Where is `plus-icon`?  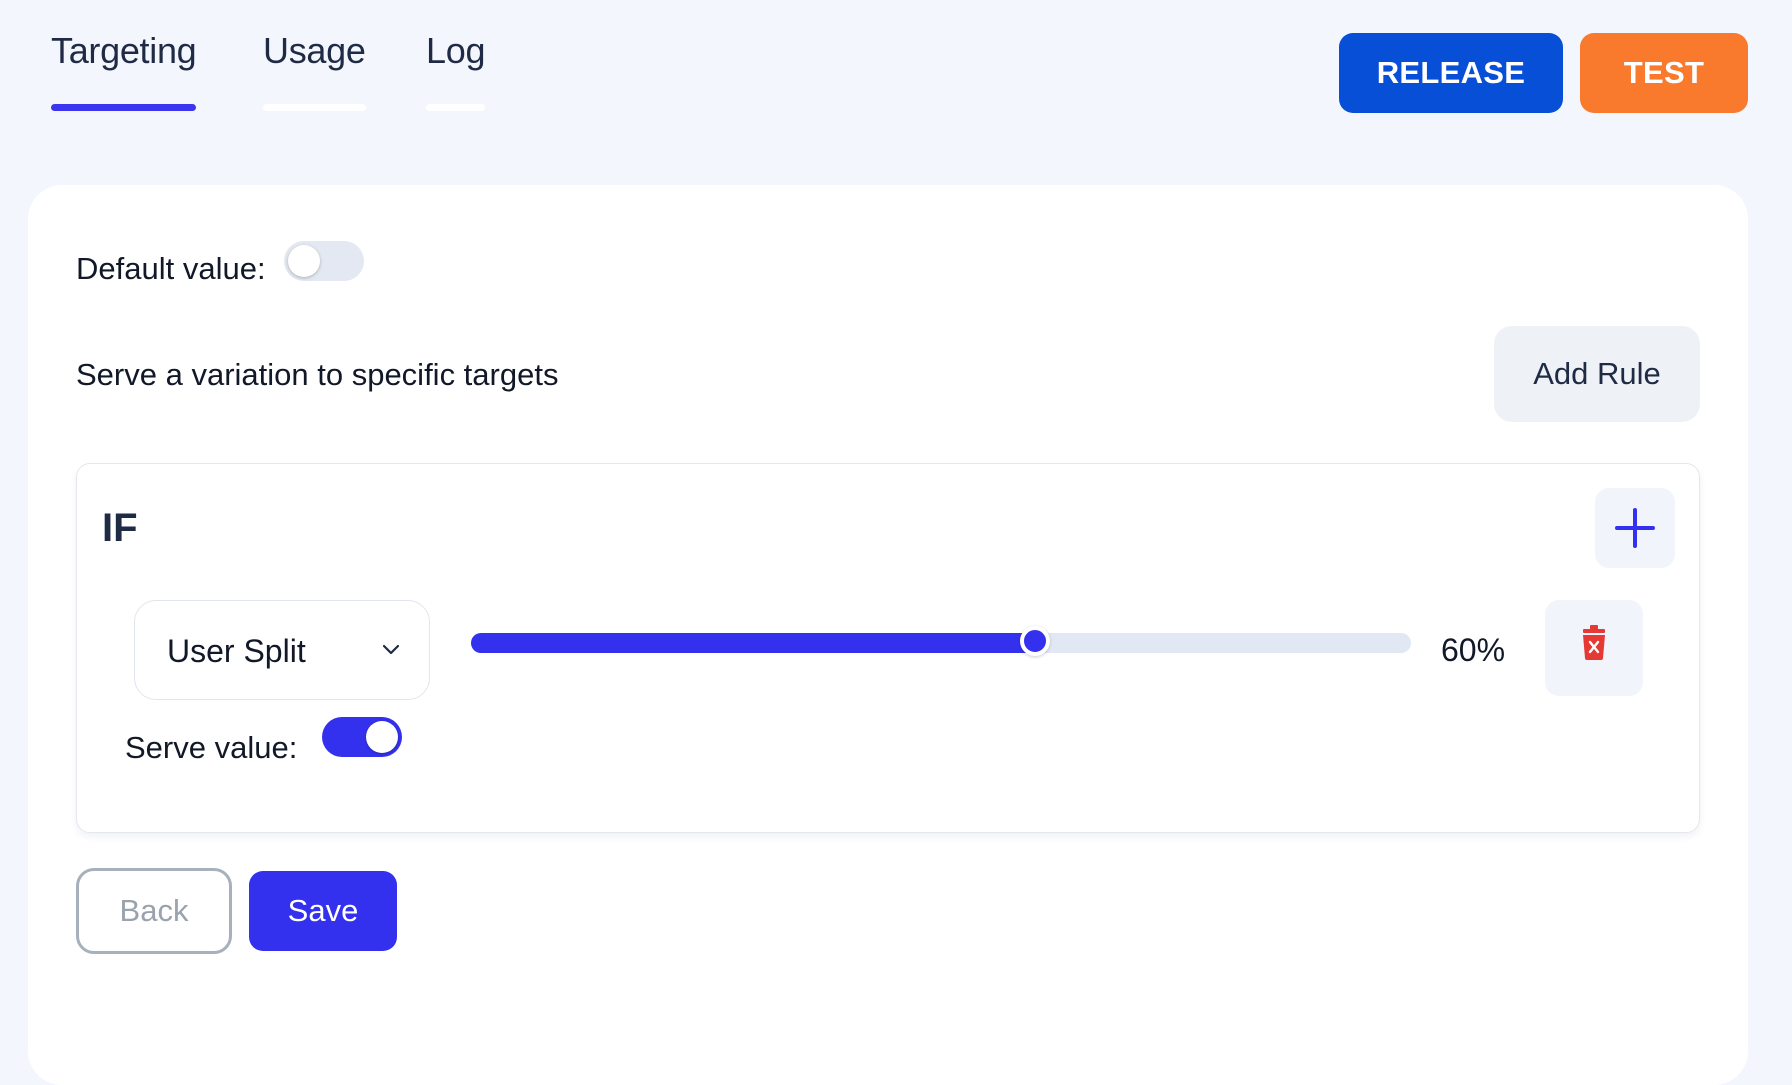
plus-icon is located at coordinates (1635, 528).